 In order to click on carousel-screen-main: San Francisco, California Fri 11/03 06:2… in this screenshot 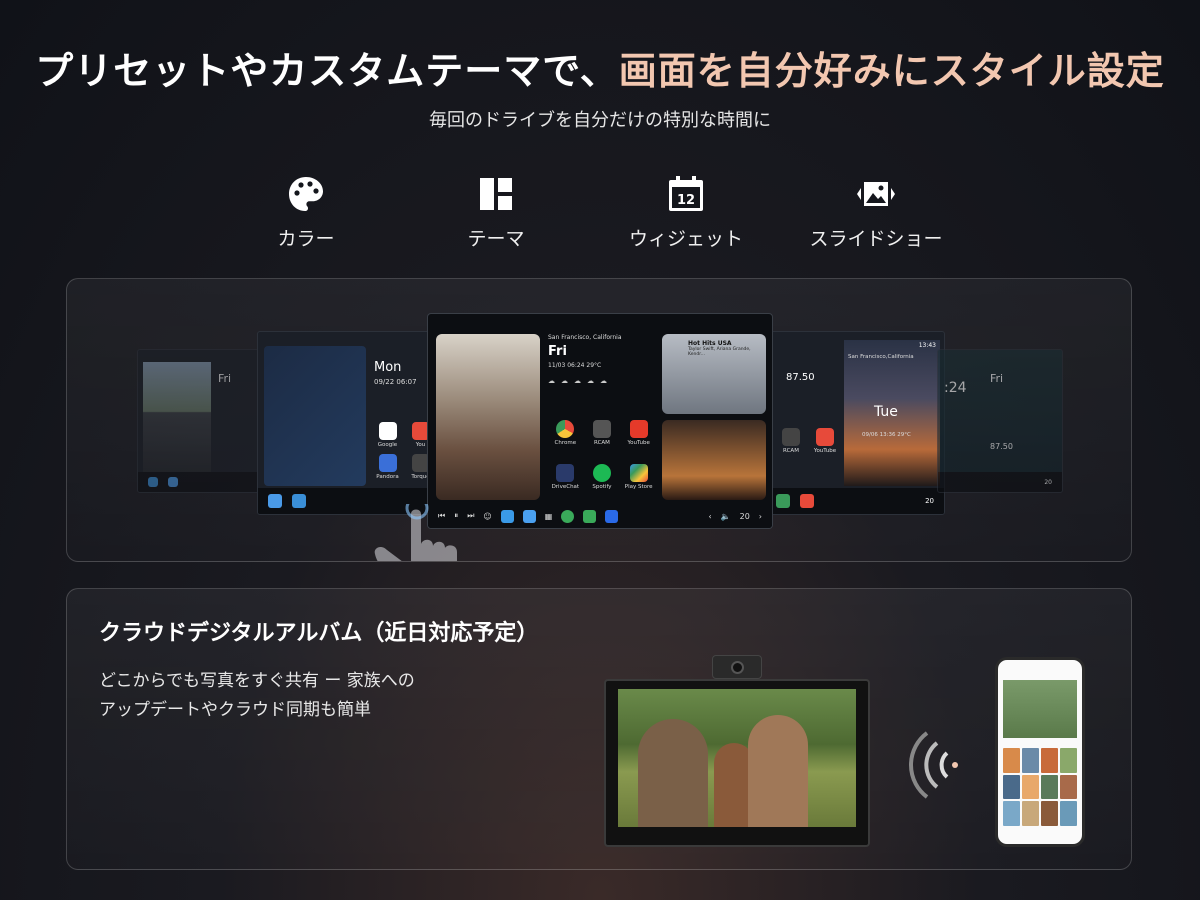, I will do `click(600, 421)`.